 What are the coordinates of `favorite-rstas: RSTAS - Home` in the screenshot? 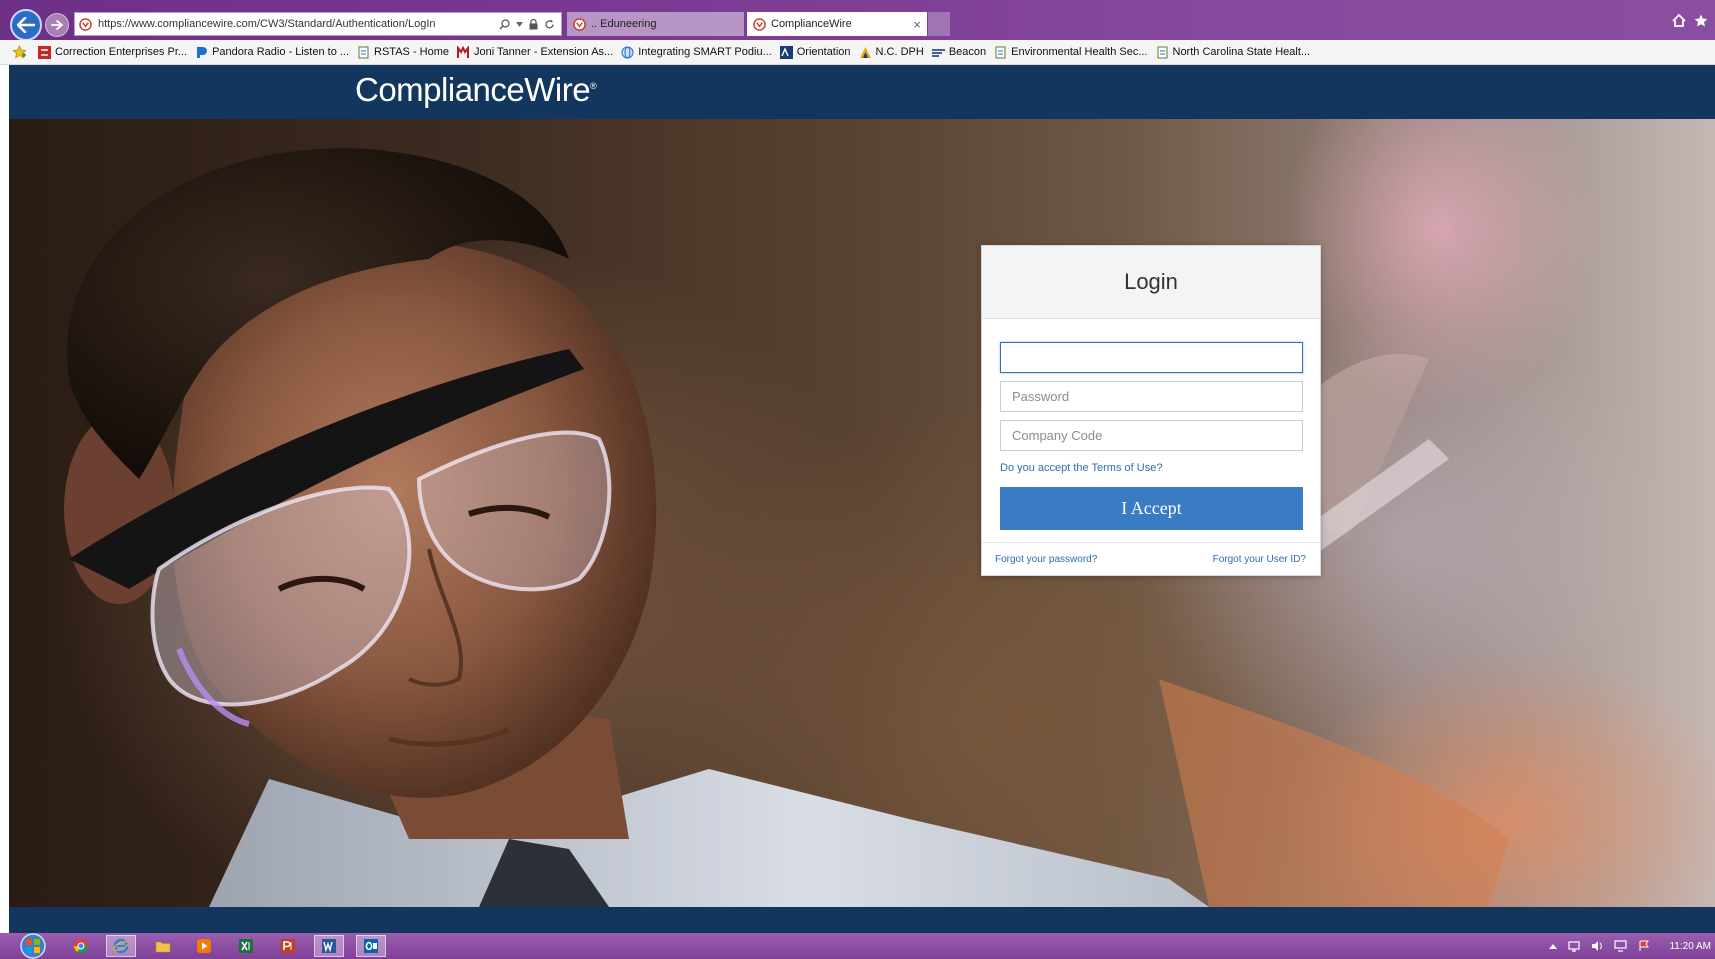 It's located at (403, 52).